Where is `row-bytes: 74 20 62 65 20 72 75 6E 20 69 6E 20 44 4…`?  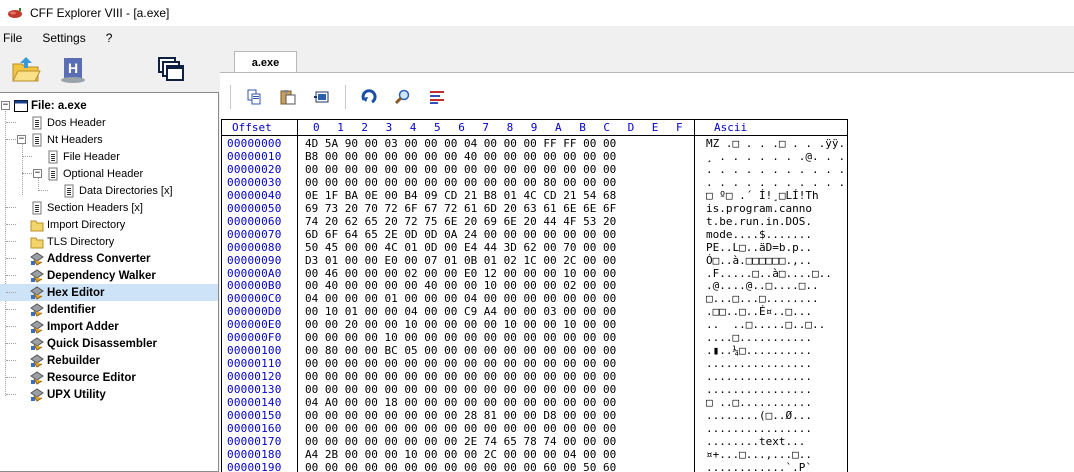
row-bytes: 74 20 62 65 20 72 75 6E 20 69 6E 20 44 4… is located at coordinates (460, 221).